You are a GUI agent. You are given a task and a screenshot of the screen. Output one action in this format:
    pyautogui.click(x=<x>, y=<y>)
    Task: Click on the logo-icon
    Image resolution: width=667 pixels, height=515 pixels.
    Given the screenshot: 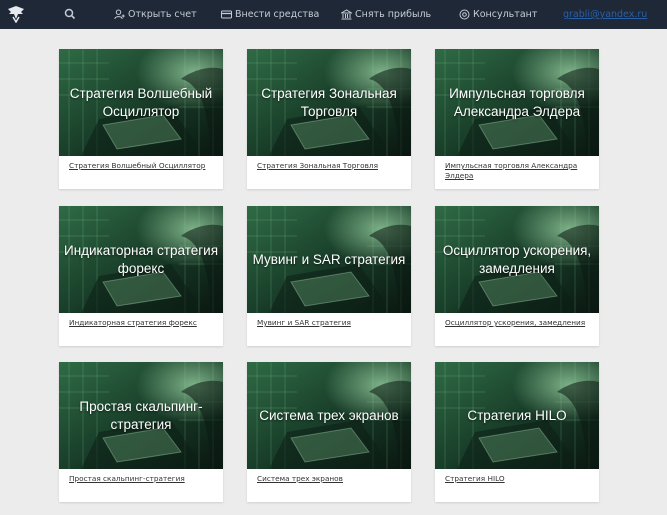 What is the action you would take?
    pyautogui.click(x=16, y=14)
    